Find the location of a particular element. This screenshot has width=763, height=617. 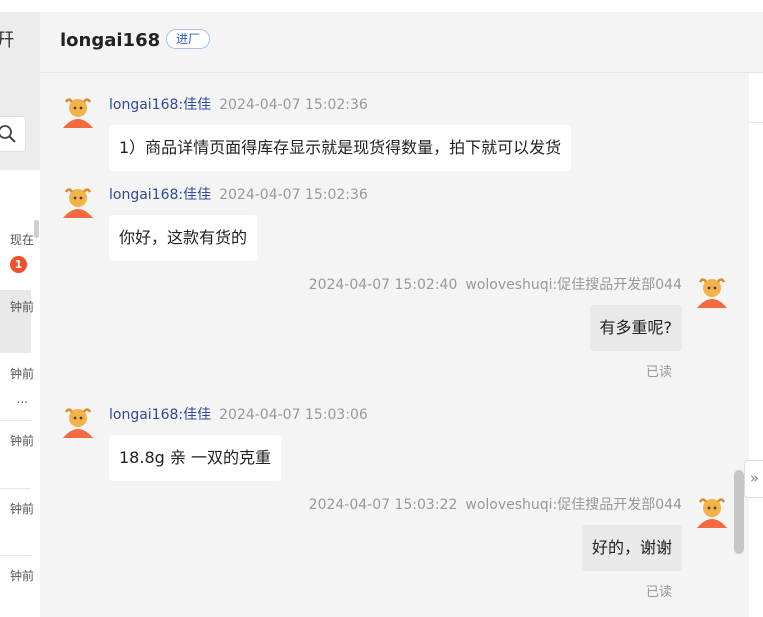

conversation-list-header: 幵 is located at coordinates (20, 91).